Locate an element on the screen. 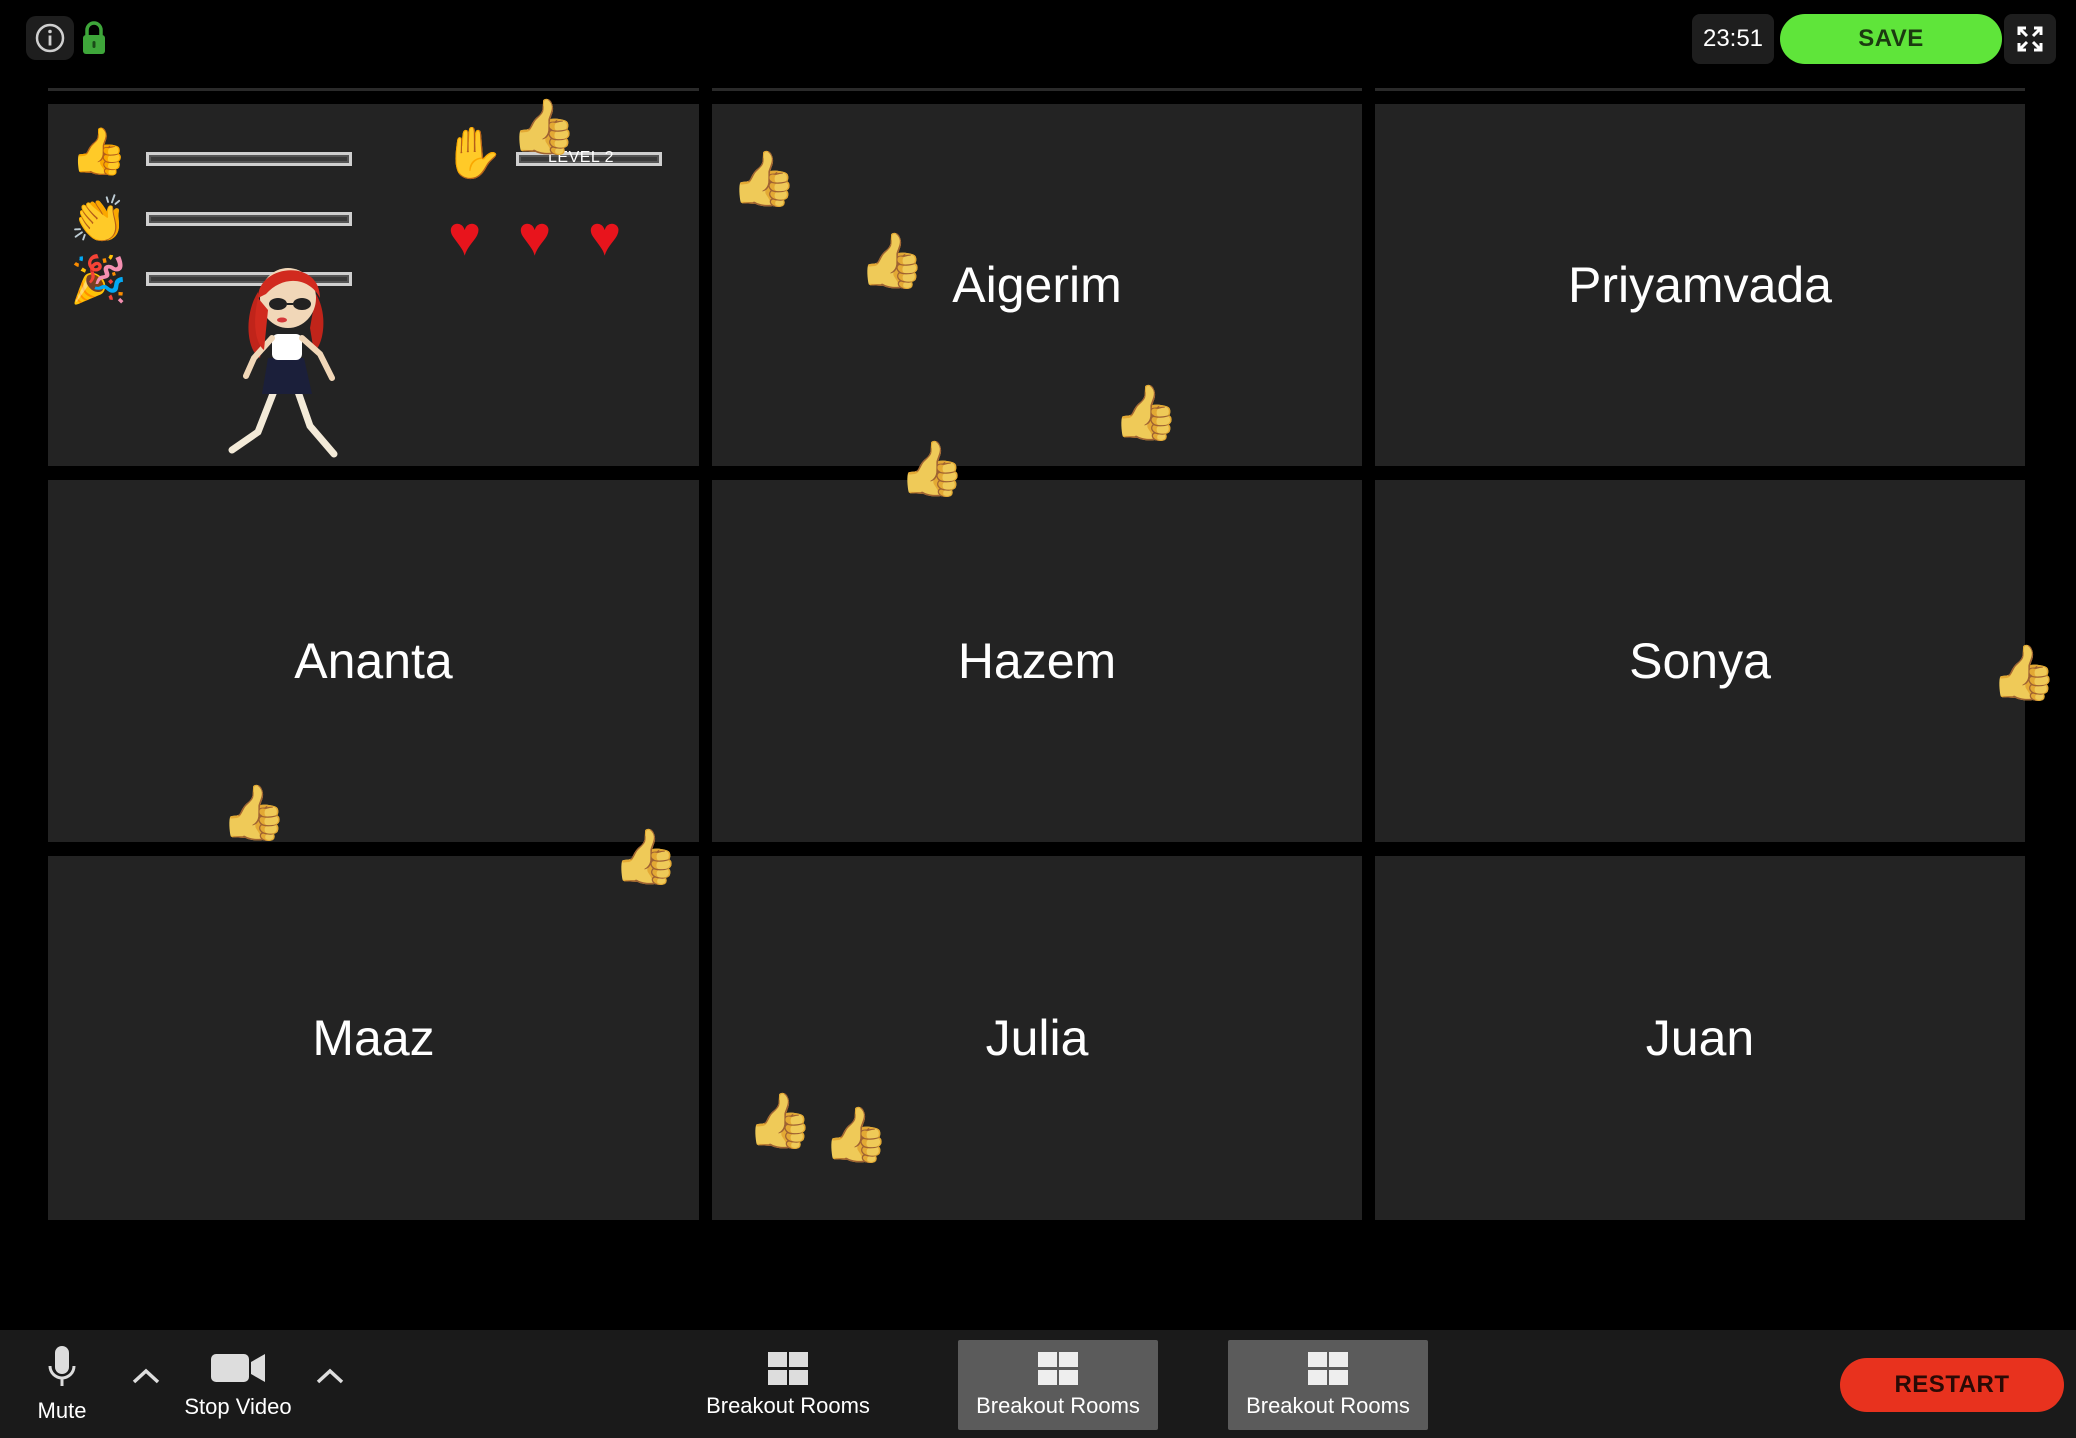  character-avatar is located at coordinates (289, 357).